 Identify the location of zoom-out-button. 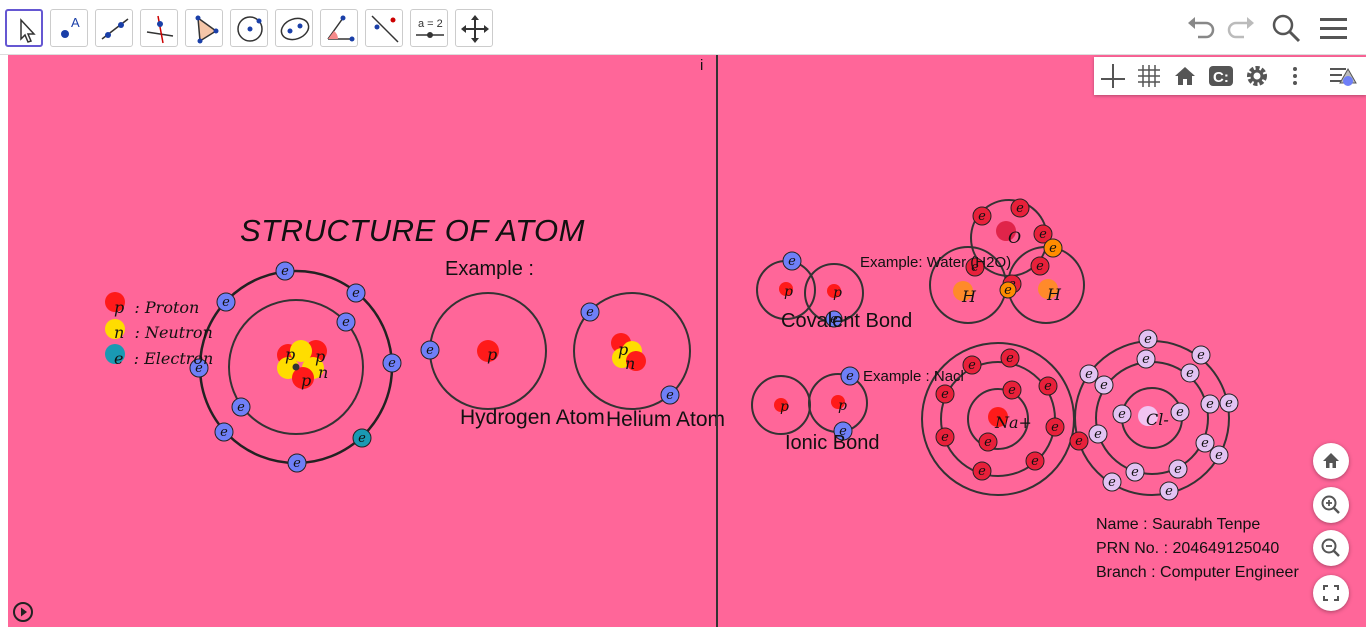
(1331, 548).